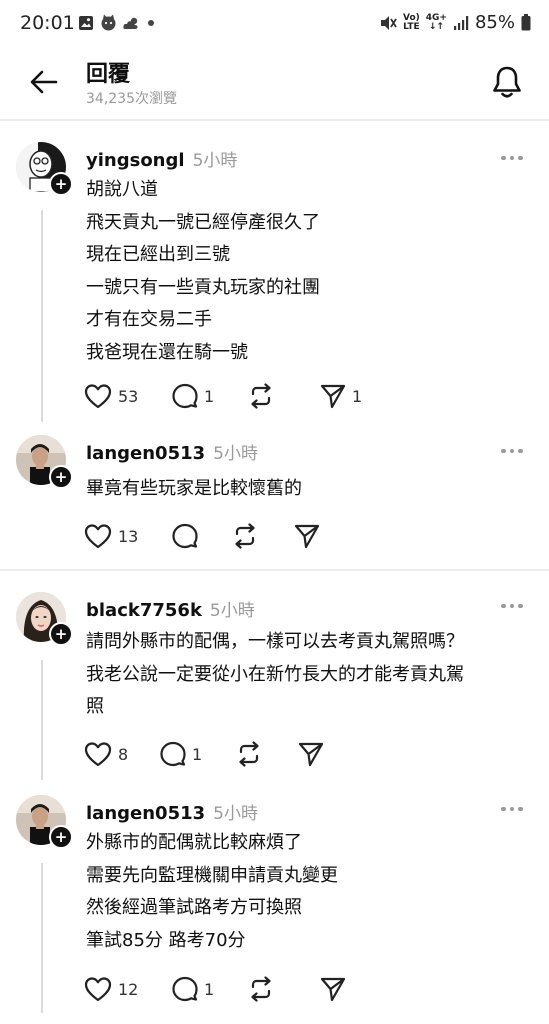 The height and width of the screenshot is (1024, 549). I want to click on status-right-icons: Vo) LTE 4G+ ↓↑ 85%, so click(454, 22).